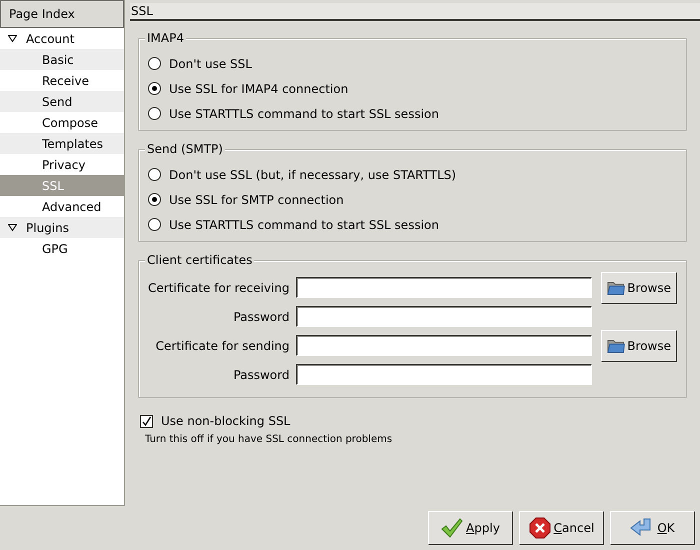  I want to click on column-header: Page Index, so click(62, 14).